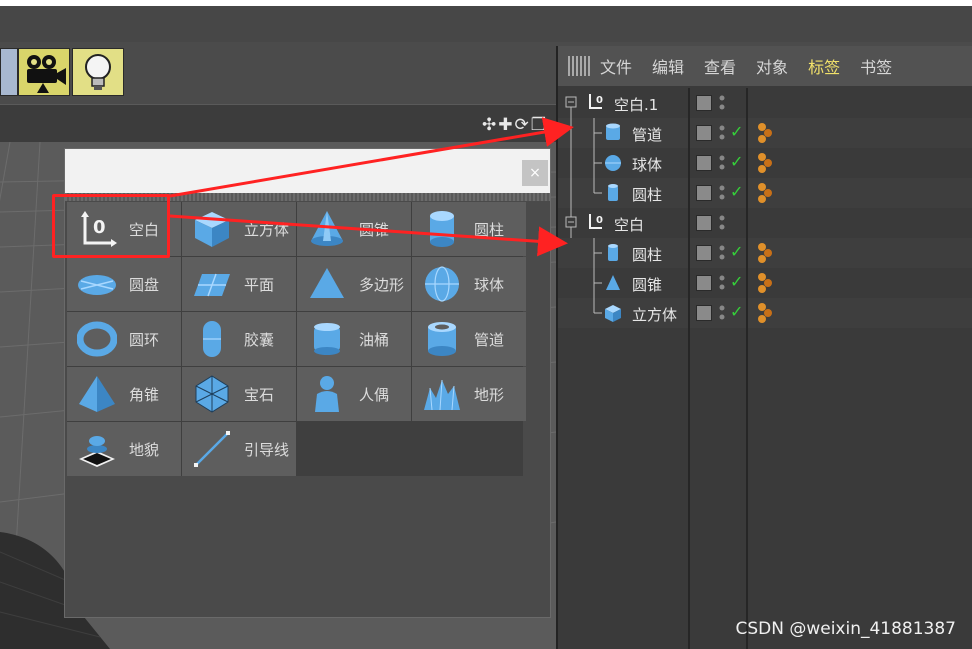  I want to click on annotation-arrow-to-first-null, so click(371, 157).